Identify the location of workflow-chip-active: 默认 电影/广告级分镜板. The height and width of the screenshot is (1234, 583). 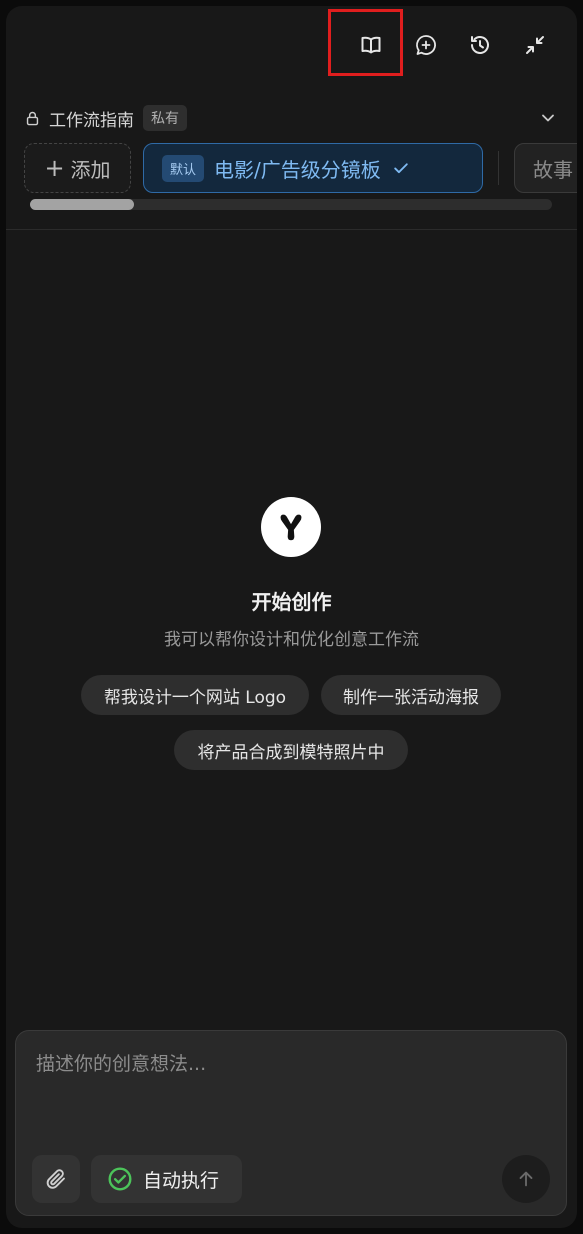
(313, 168).